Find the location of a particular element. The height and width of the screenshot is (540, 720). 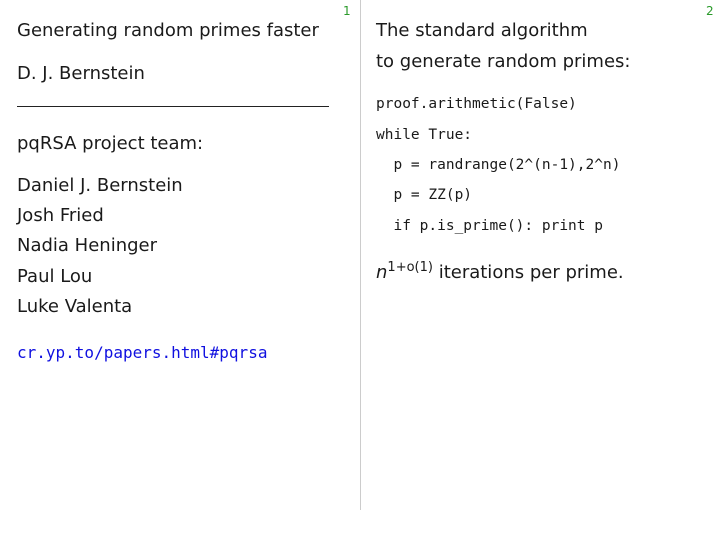

code-line: p = randrange(2^(n-1),2^n) is located at coordinates (498, 165).